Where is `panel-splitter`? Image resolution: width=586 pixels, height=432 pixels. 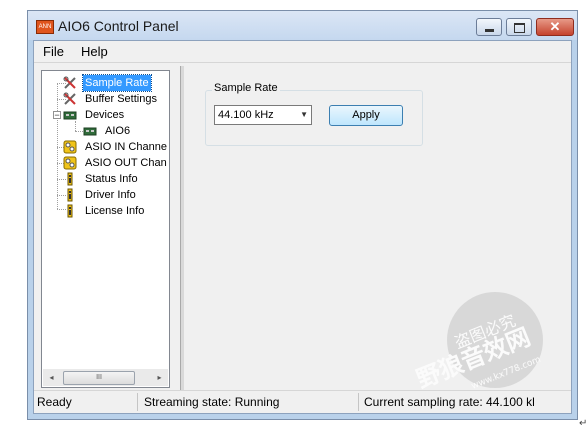
panel-splitter is located at coordinates (182, 231).